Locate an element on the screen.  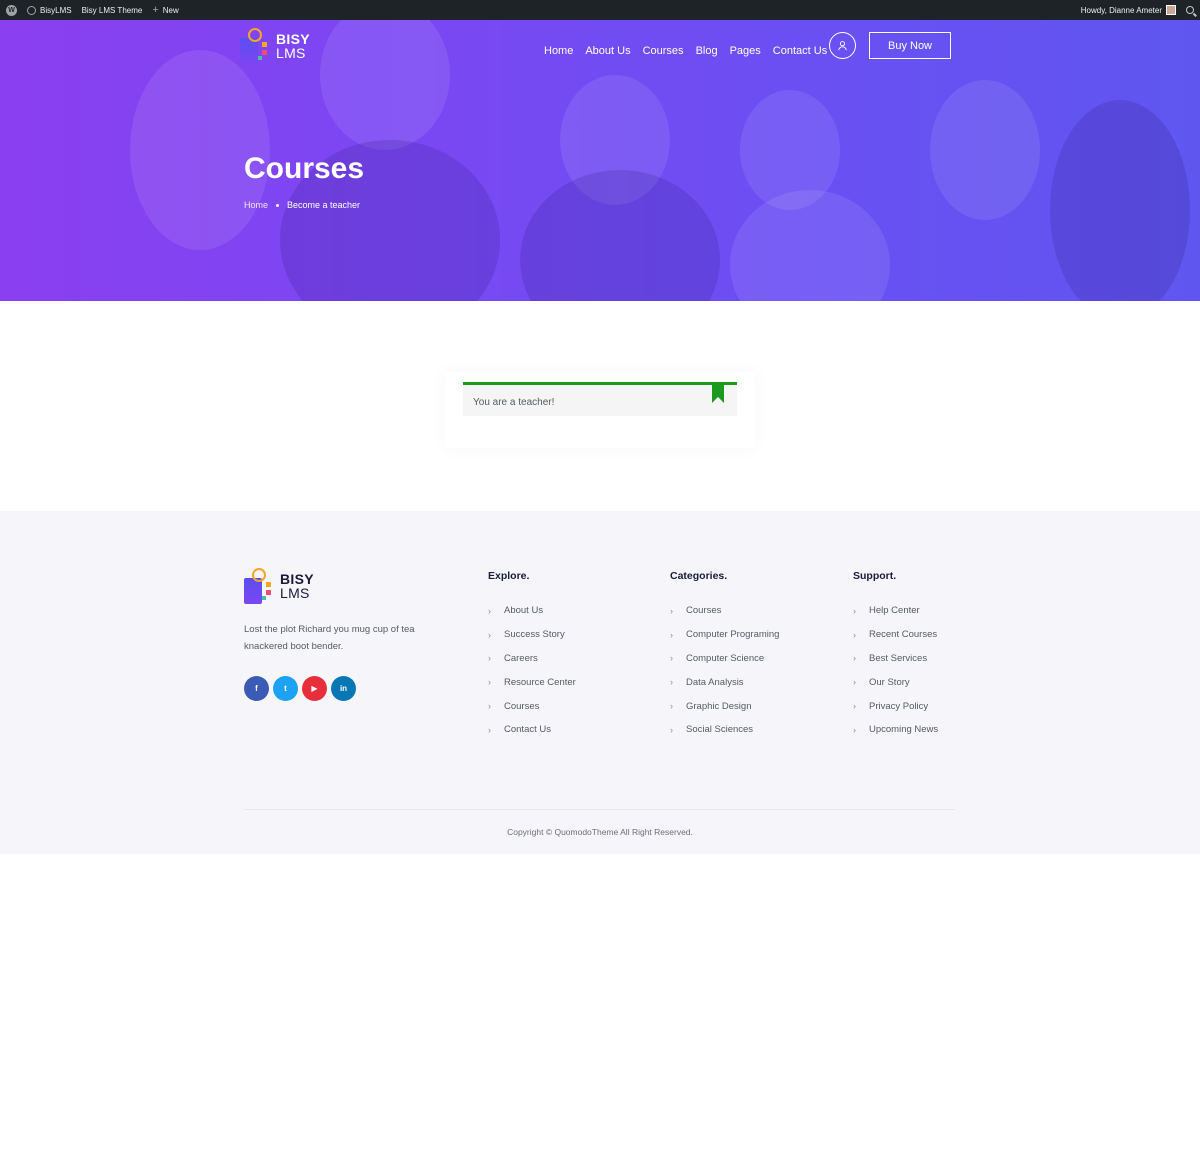
page-title: Courses is located at coordinates (304, 168).